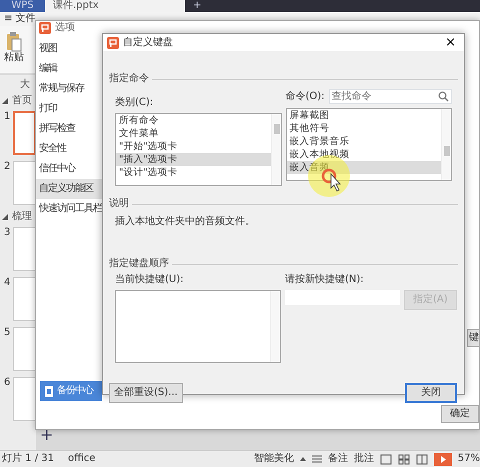 This screenshot has width=480, height=467. Describe the element at coordinates (7, 167) in the screenshot. I see `slide-number: 2` at that location.